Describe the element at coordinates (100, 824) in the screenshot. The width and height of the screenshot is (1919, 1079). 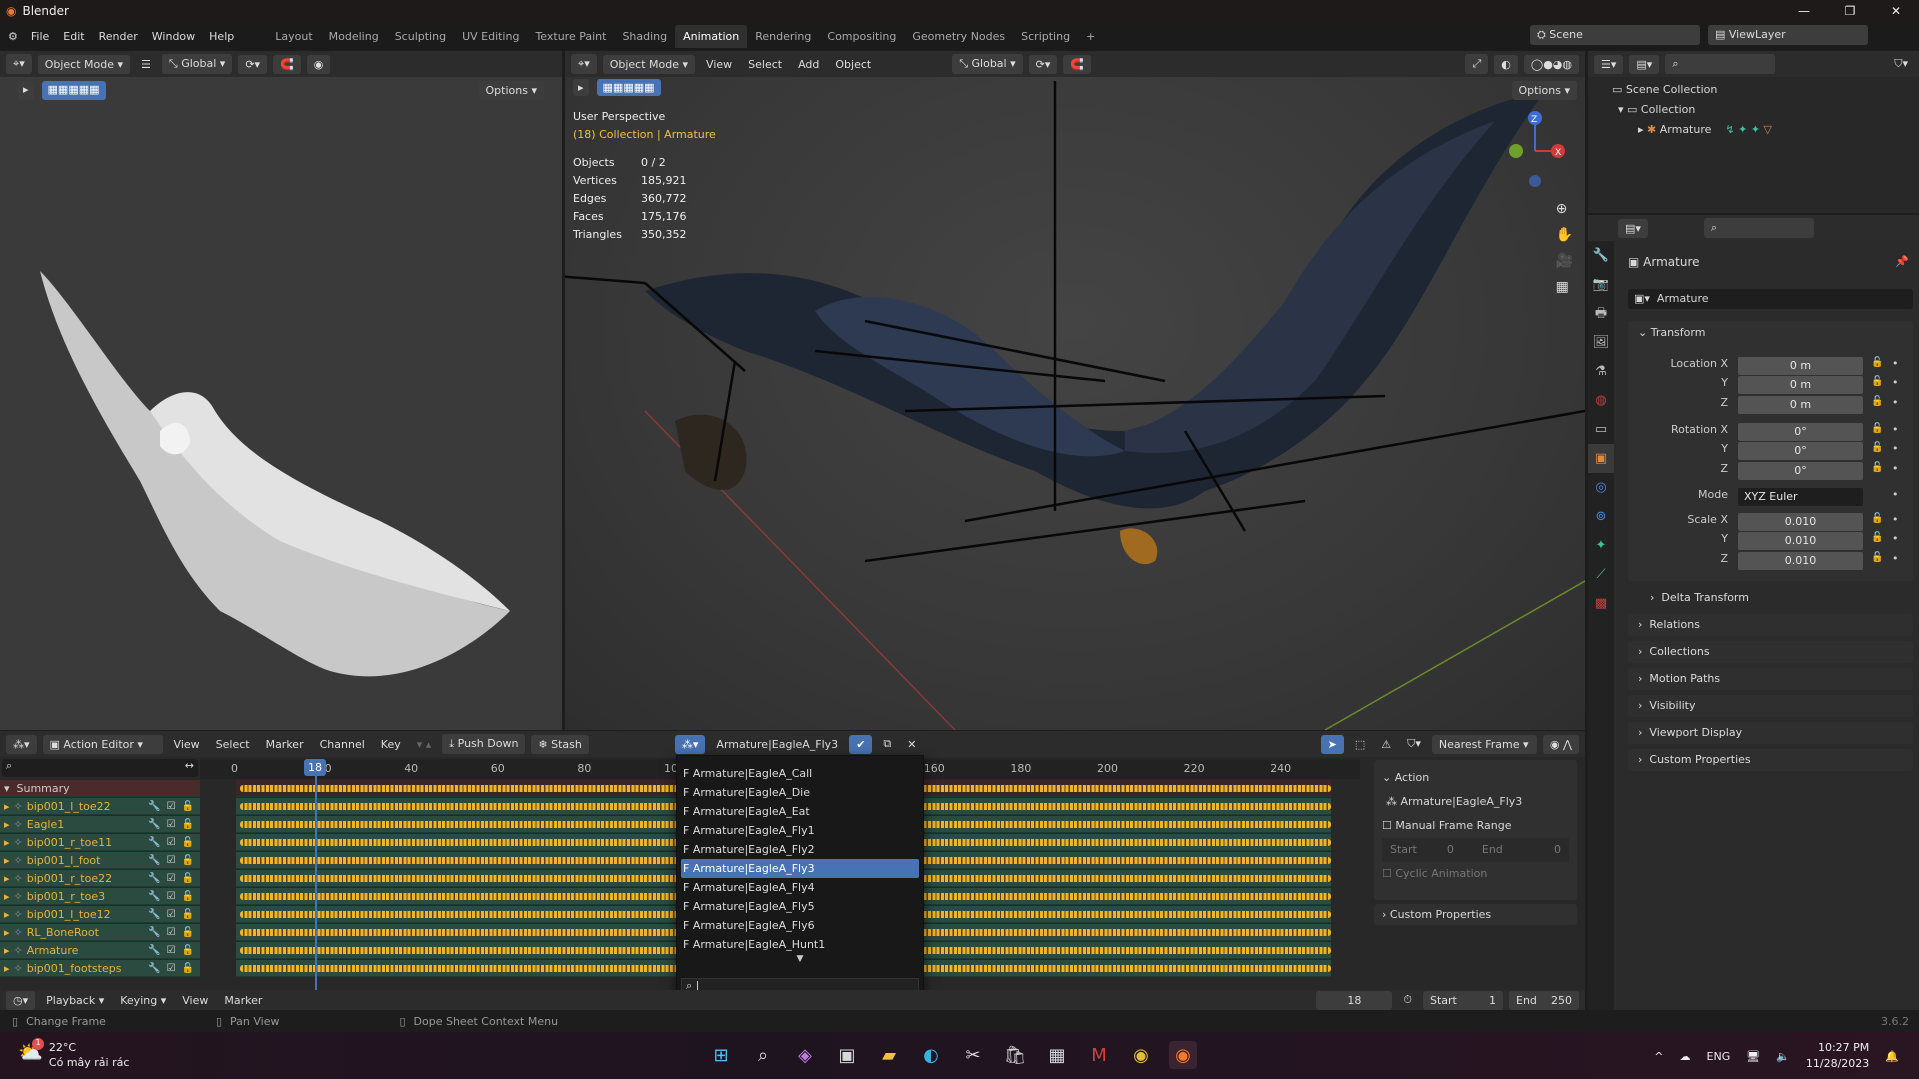
I see `channel-row: ▸ ✧ Eagle1 🔧 ☑ 🔓` at that location.